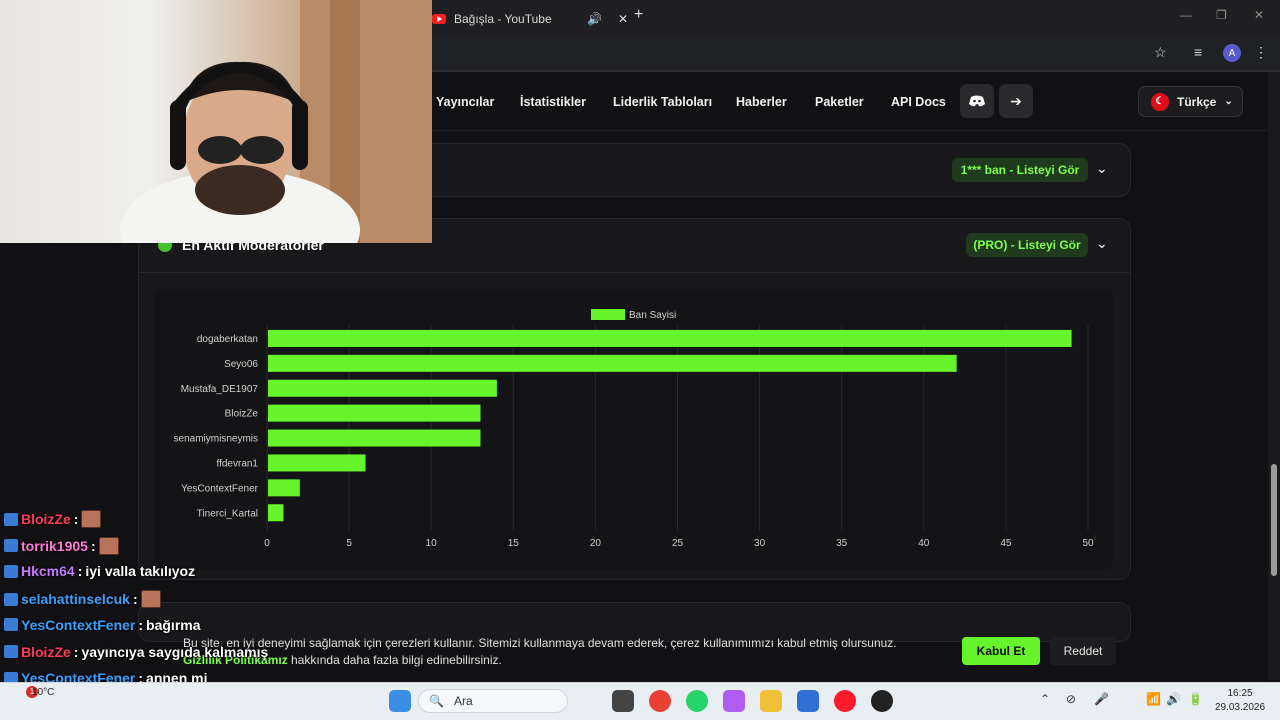 The width and height of the screenshot is (1280, 720). What do you see at coordinates (463, 701) in the screenshot?
I see `search-placeholder: Ara` at bounding box center [463, 701].